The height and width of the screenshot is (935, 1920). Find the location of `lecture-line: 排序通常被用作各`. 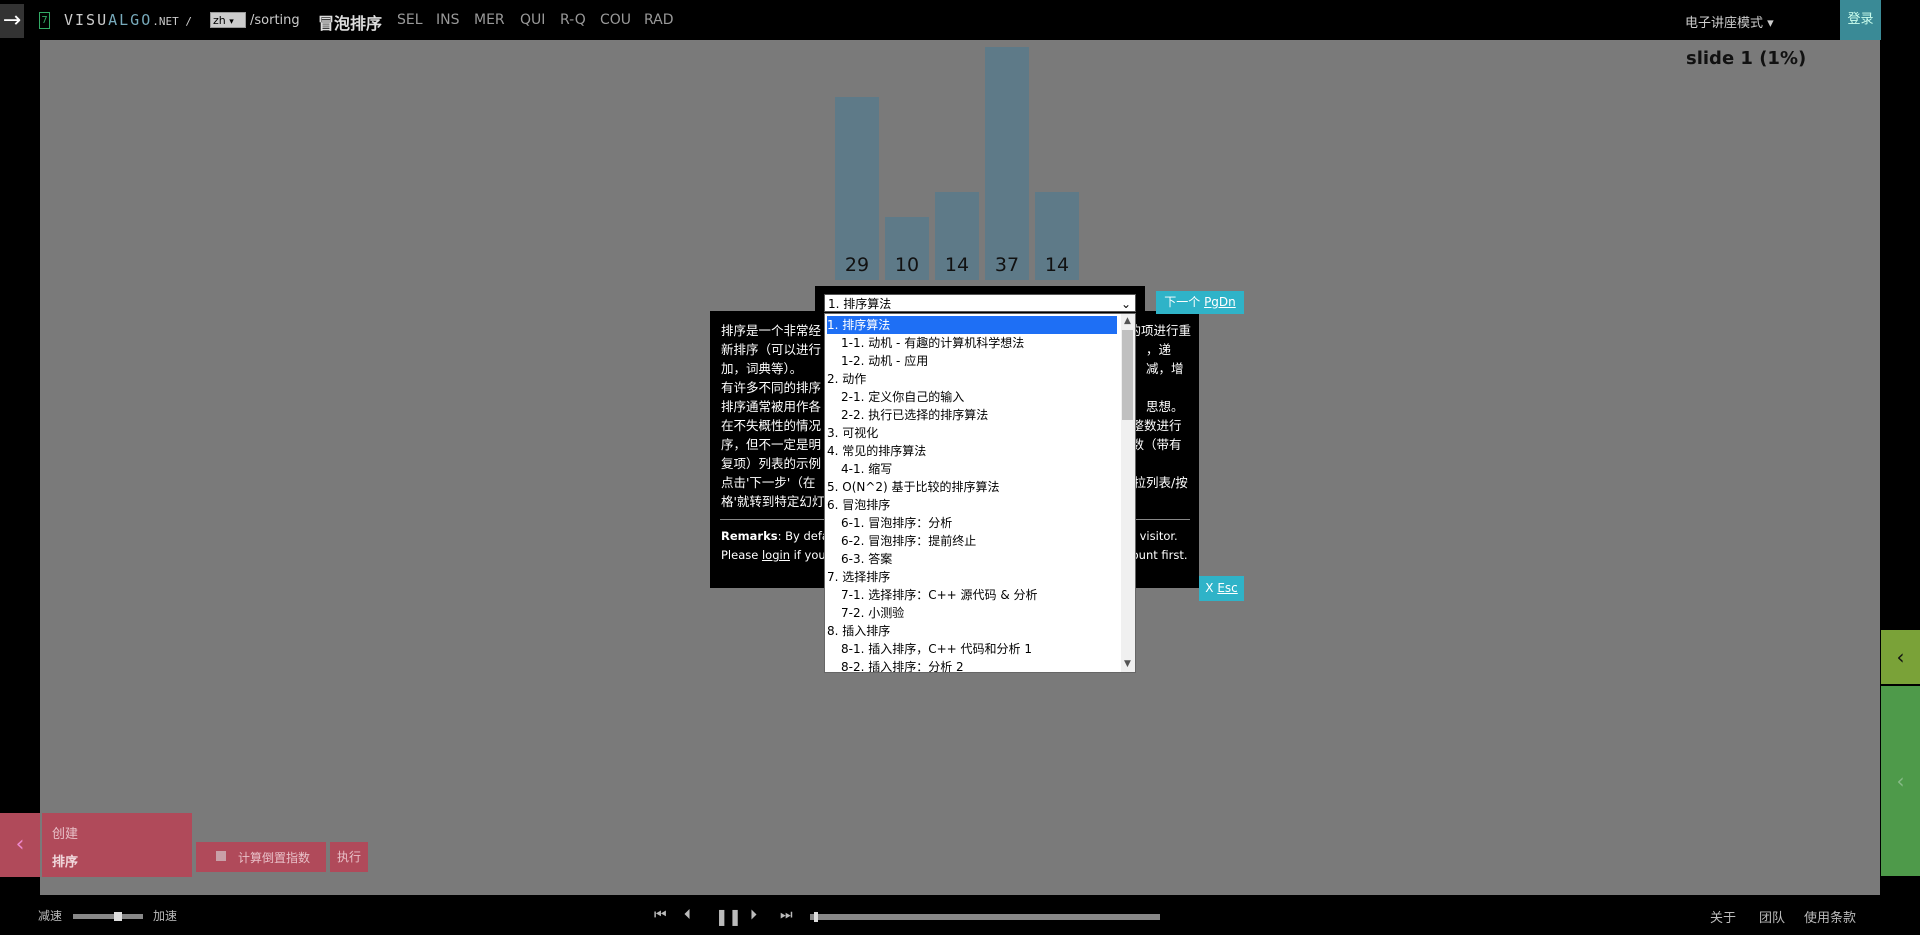

lecture-line: 排序通常被用作各 is located at coordinates (771, 406).